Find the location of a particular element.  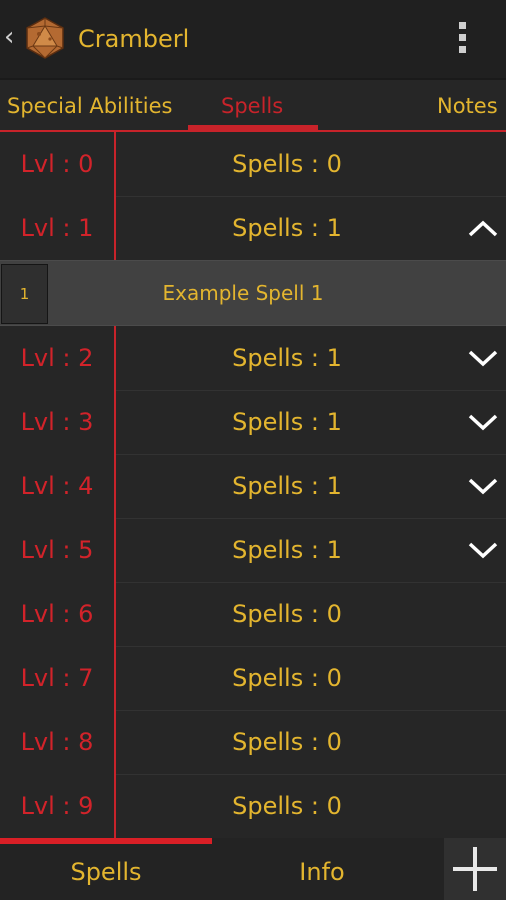

add-spell-button is located at coordinates (475, 869).